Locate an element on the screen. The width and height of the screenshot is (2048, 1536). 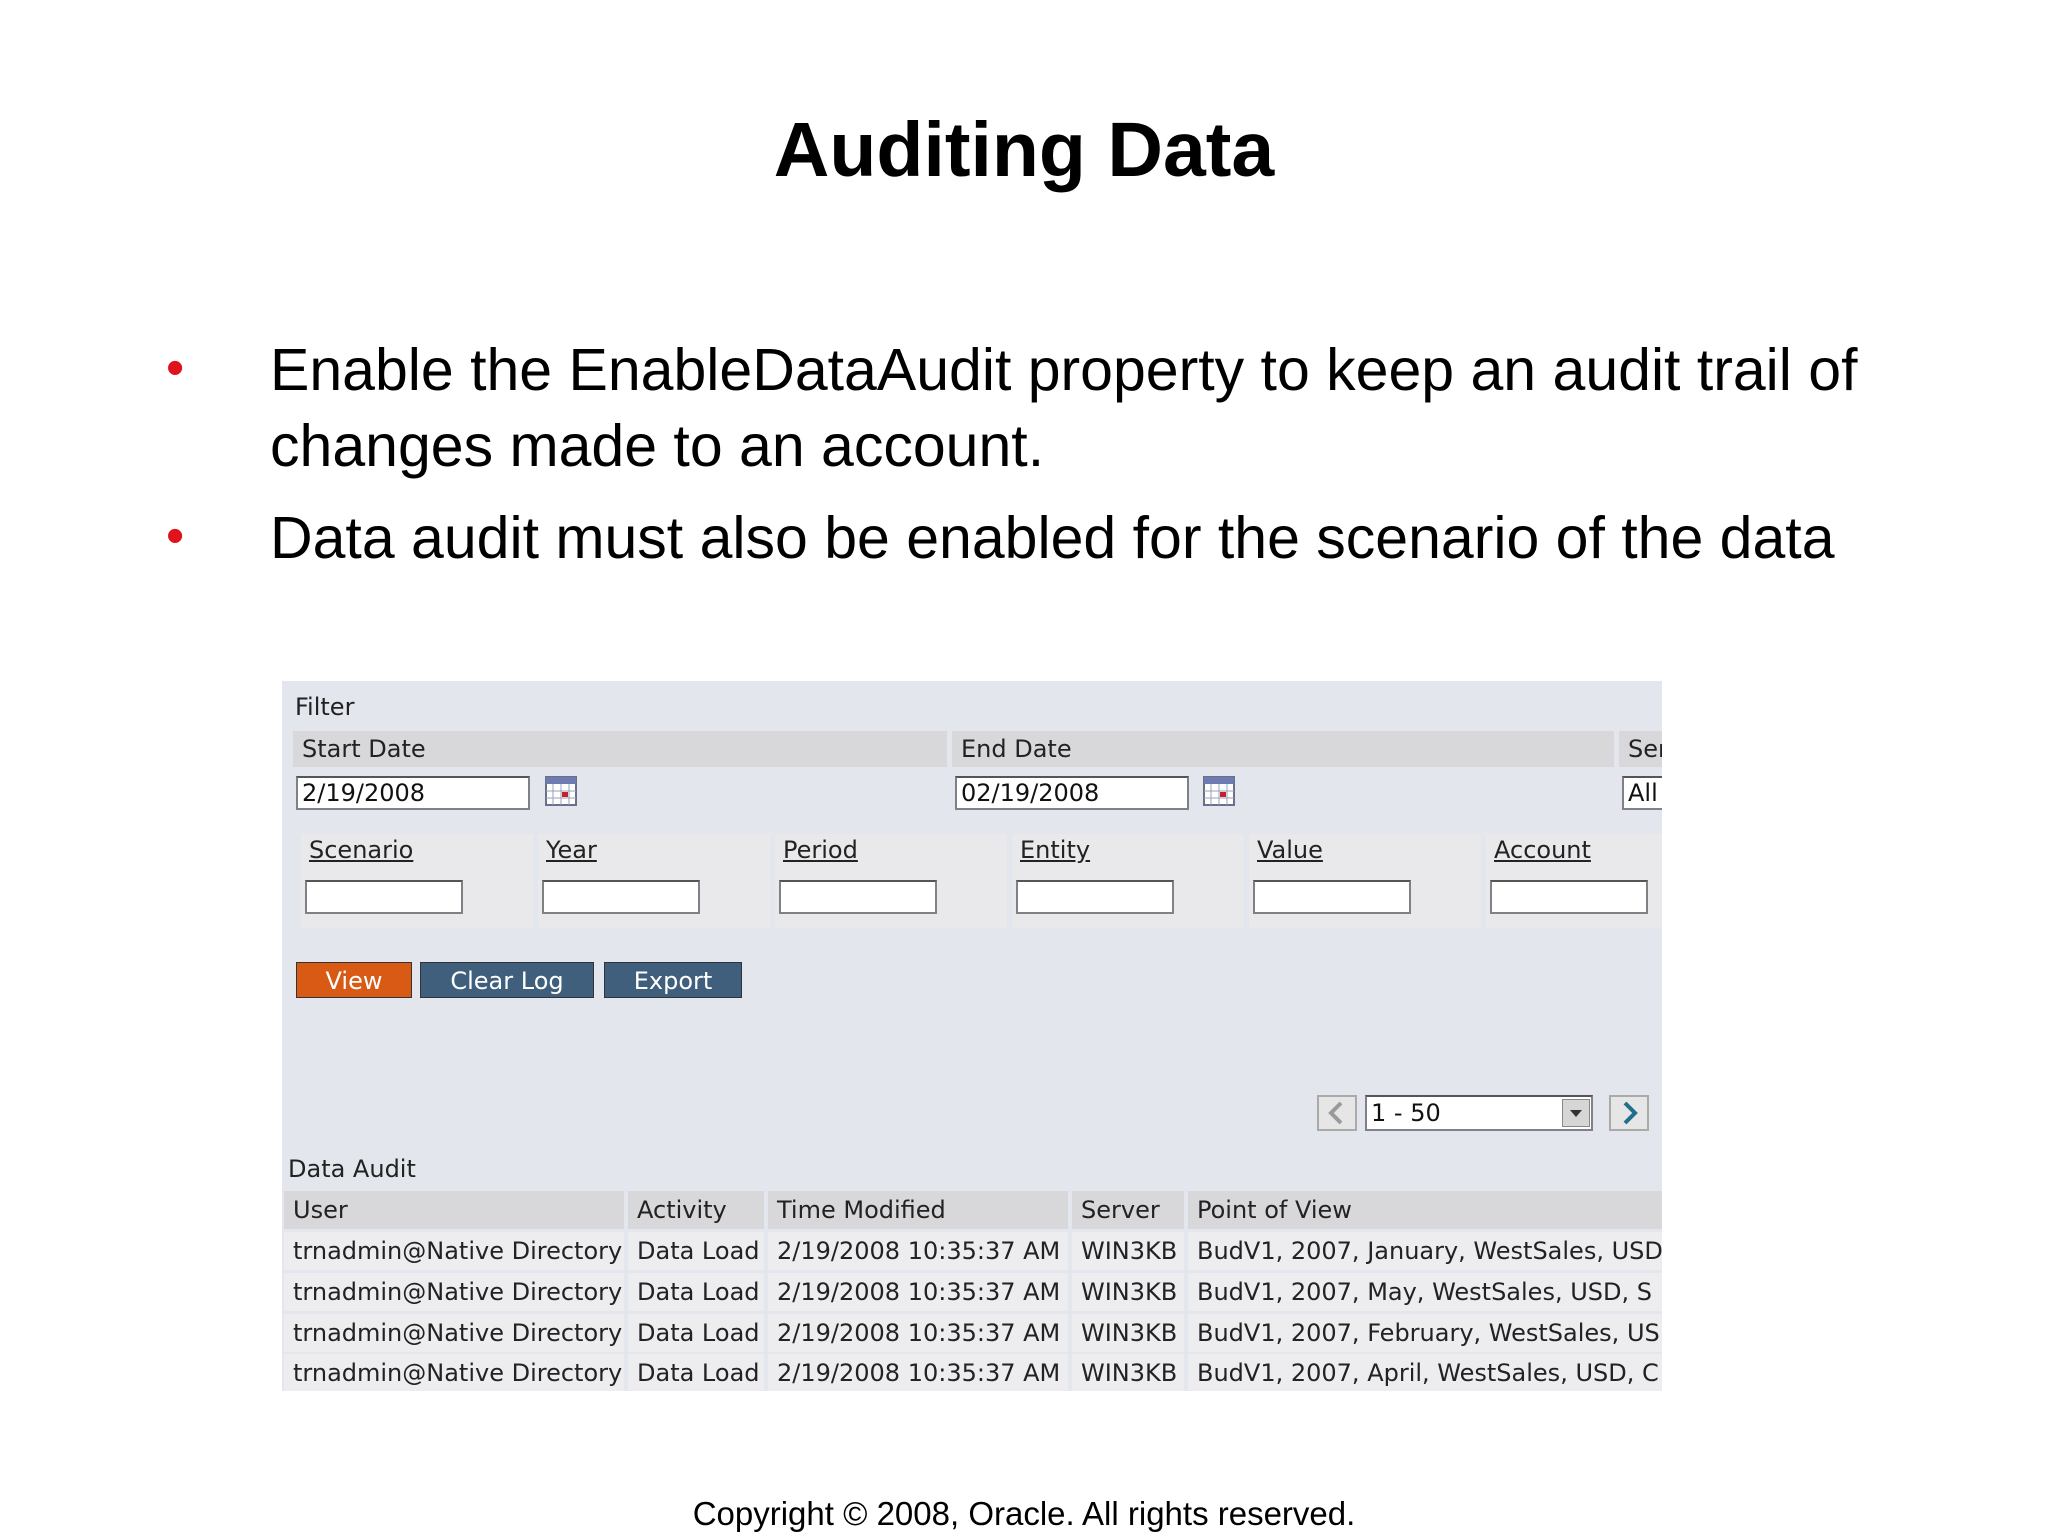
entity-link: Entity is located at coordinates (1055, 850).